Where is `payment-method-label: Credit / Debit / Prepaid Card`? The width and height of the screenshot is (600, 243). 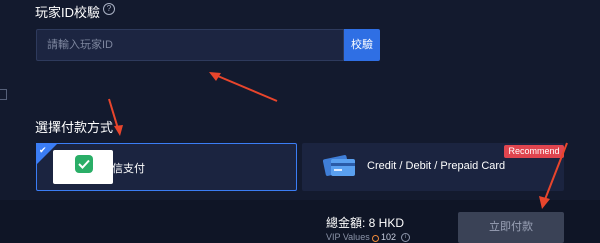 payment-method-label: Credit / Debit / Prepaid Card is located at coordinates (436, 166).